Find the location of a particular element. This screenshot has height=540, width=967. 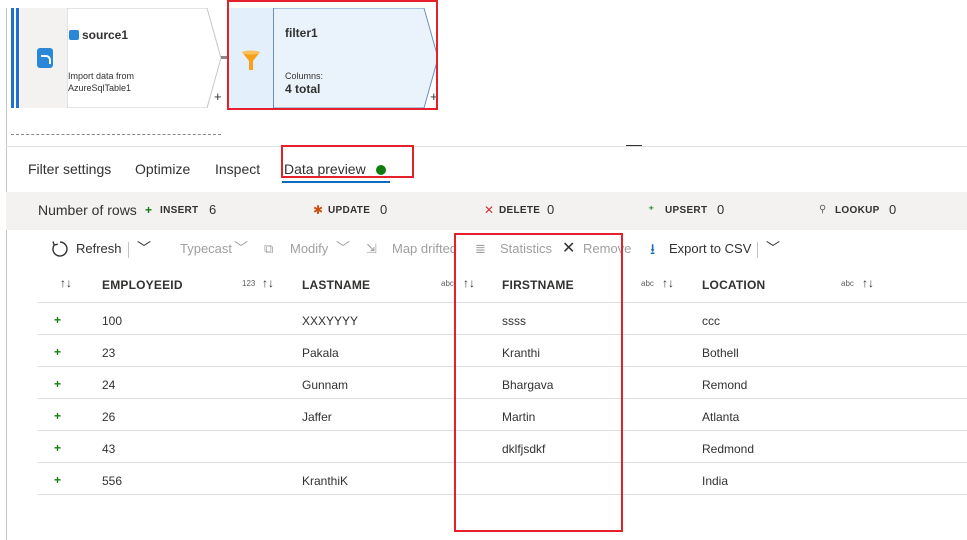

modify-chevron-icon: ﹀ is located at coordinates (343, 248).